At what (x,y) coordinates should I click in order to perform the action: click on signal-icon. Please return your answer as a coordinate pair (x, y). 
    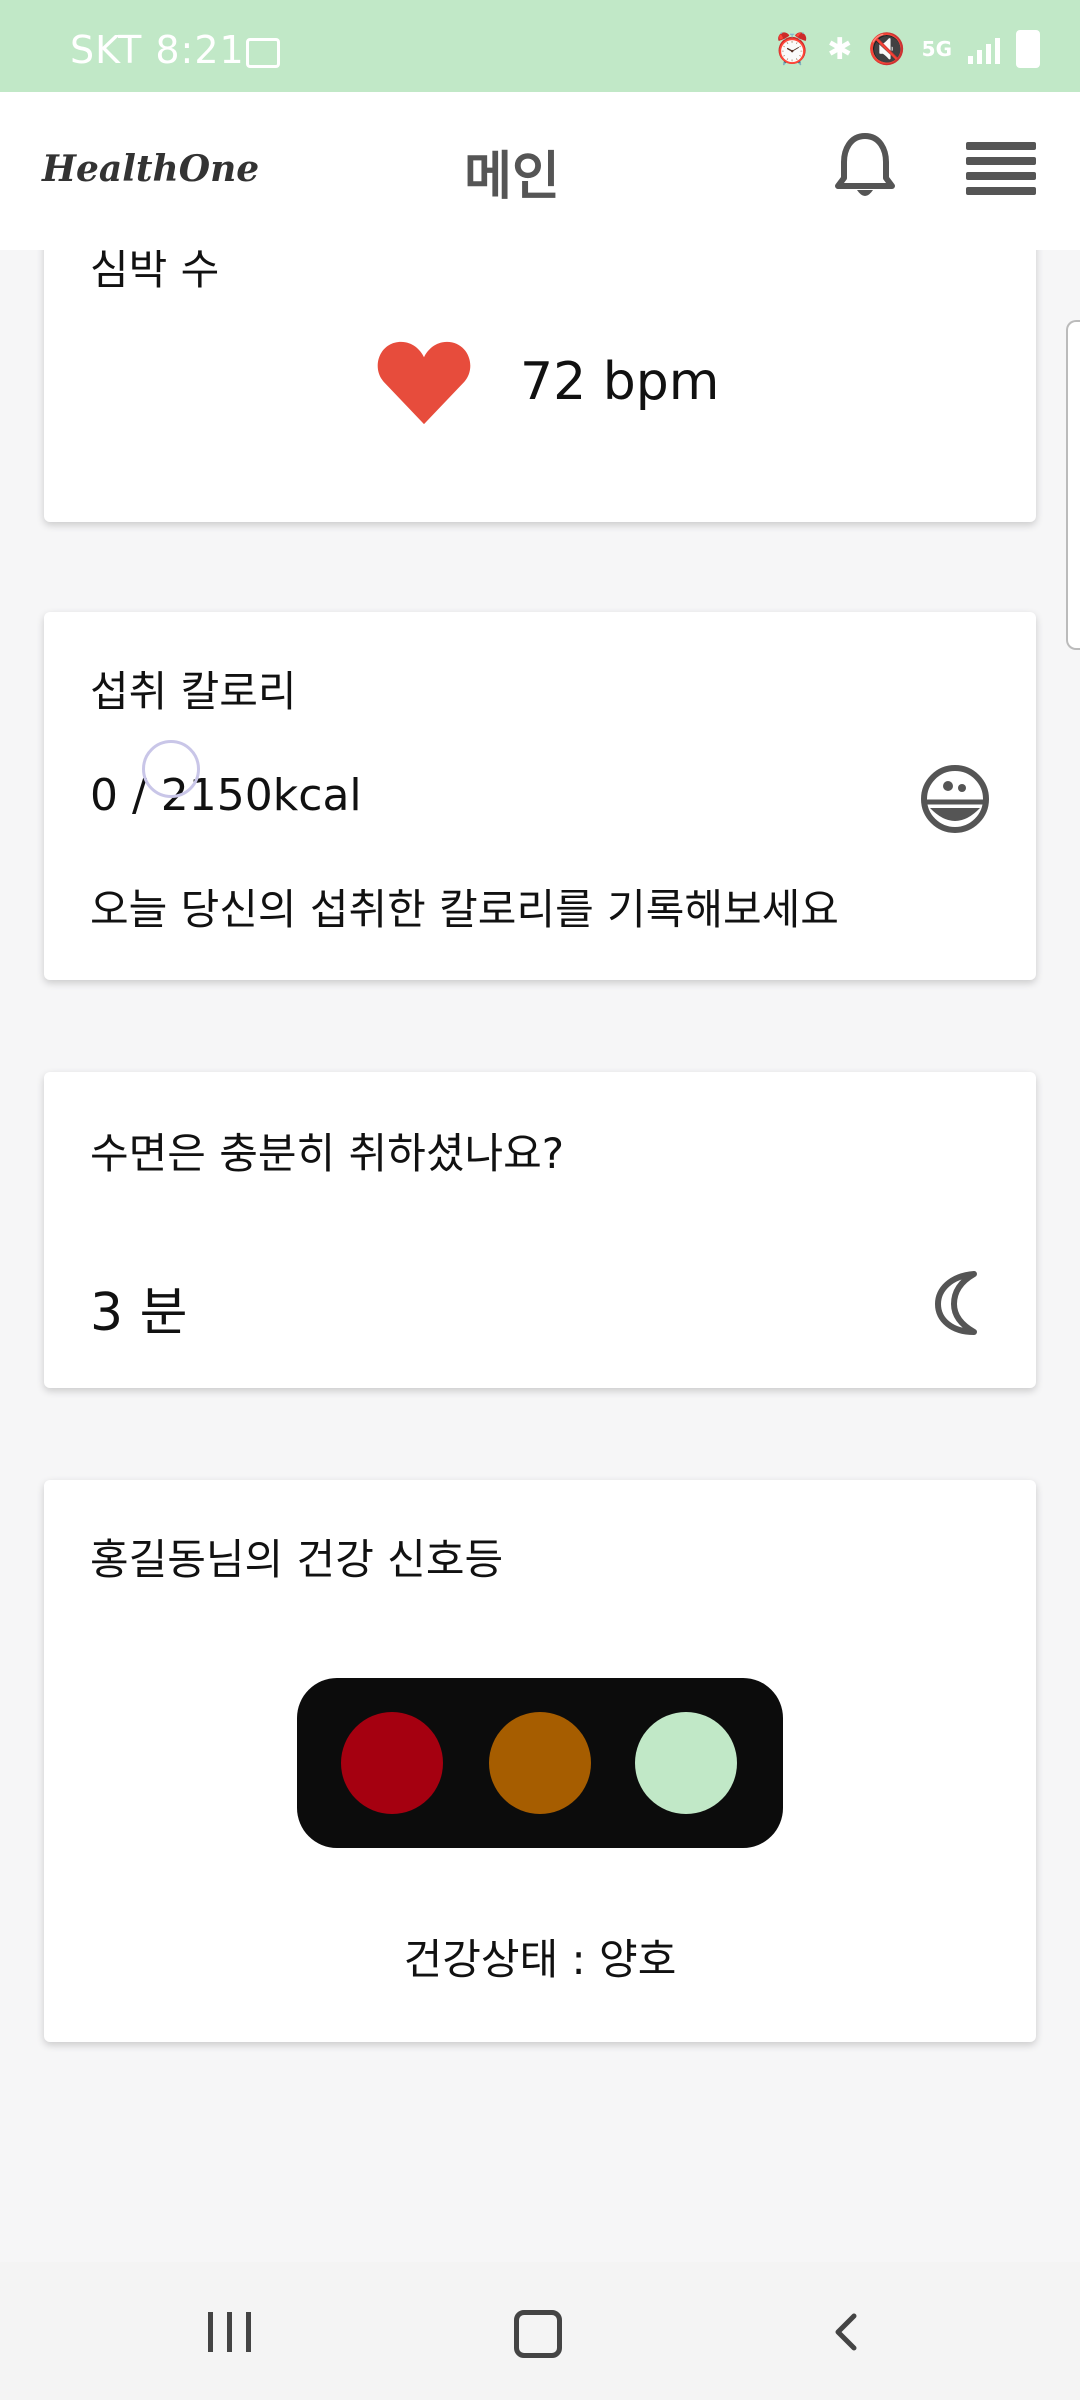
    Looking at the image, I should click on (984, 49).